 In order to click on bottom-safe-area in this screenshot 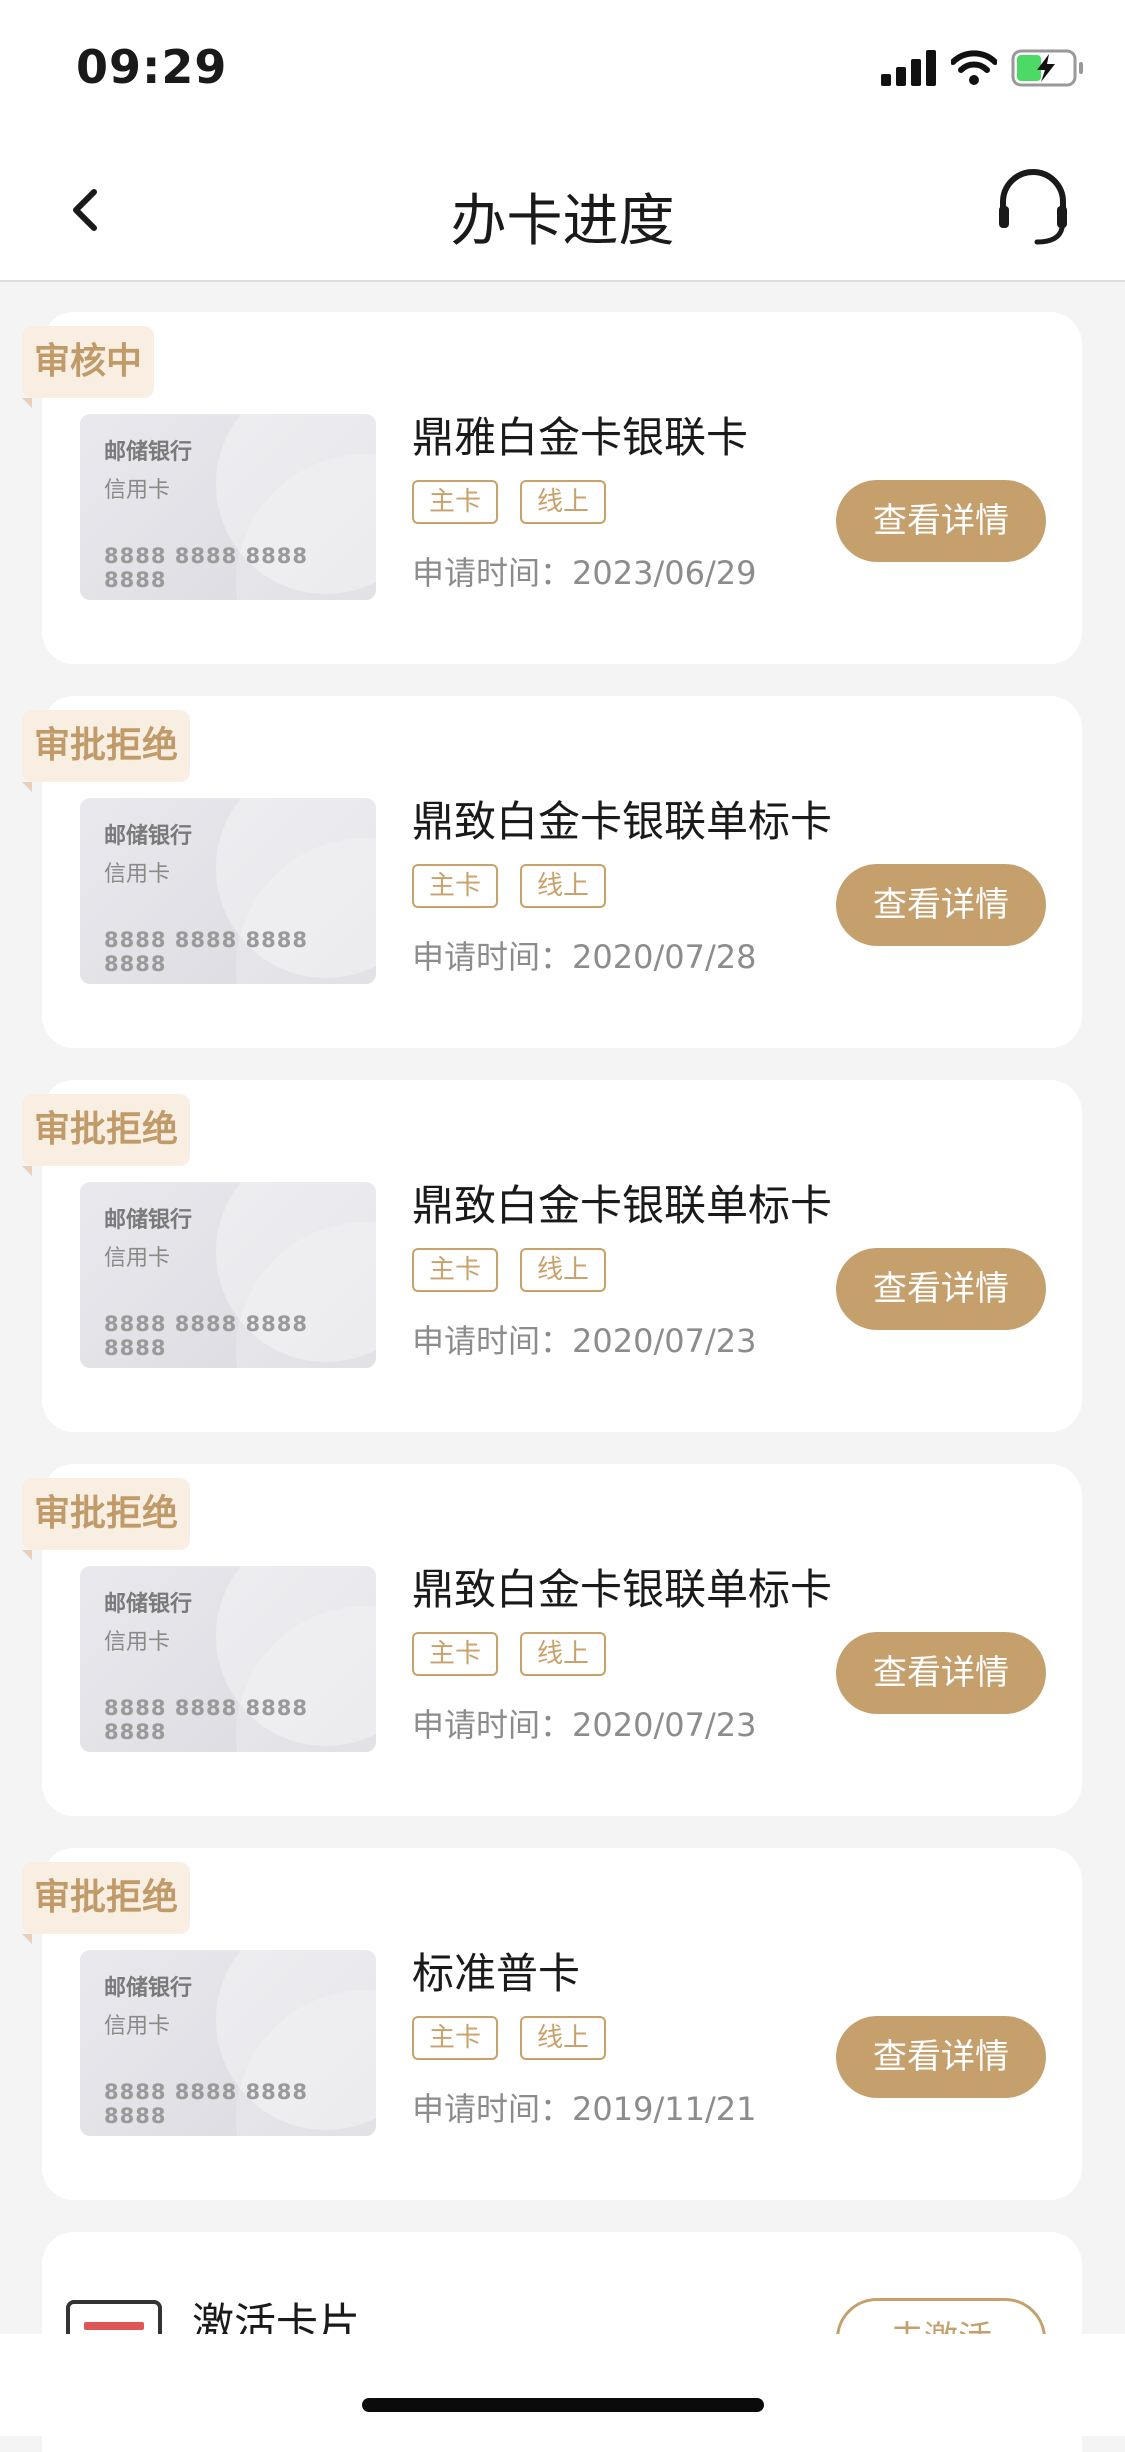, I will do `click(562, 2385)`.